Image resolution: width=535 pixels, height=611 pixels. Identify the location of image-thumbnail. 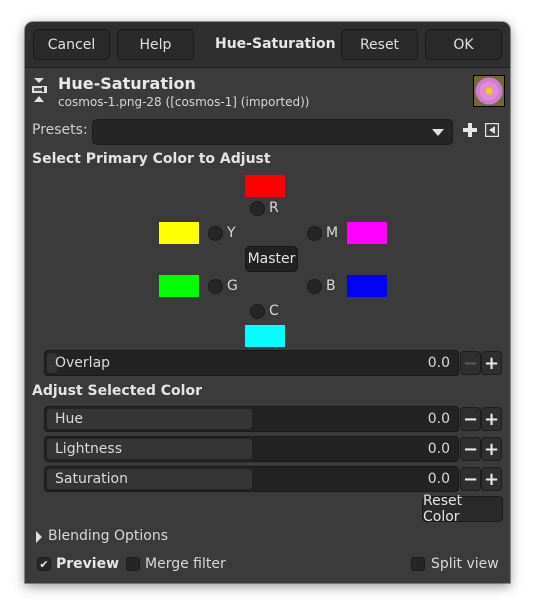
(489, 91).